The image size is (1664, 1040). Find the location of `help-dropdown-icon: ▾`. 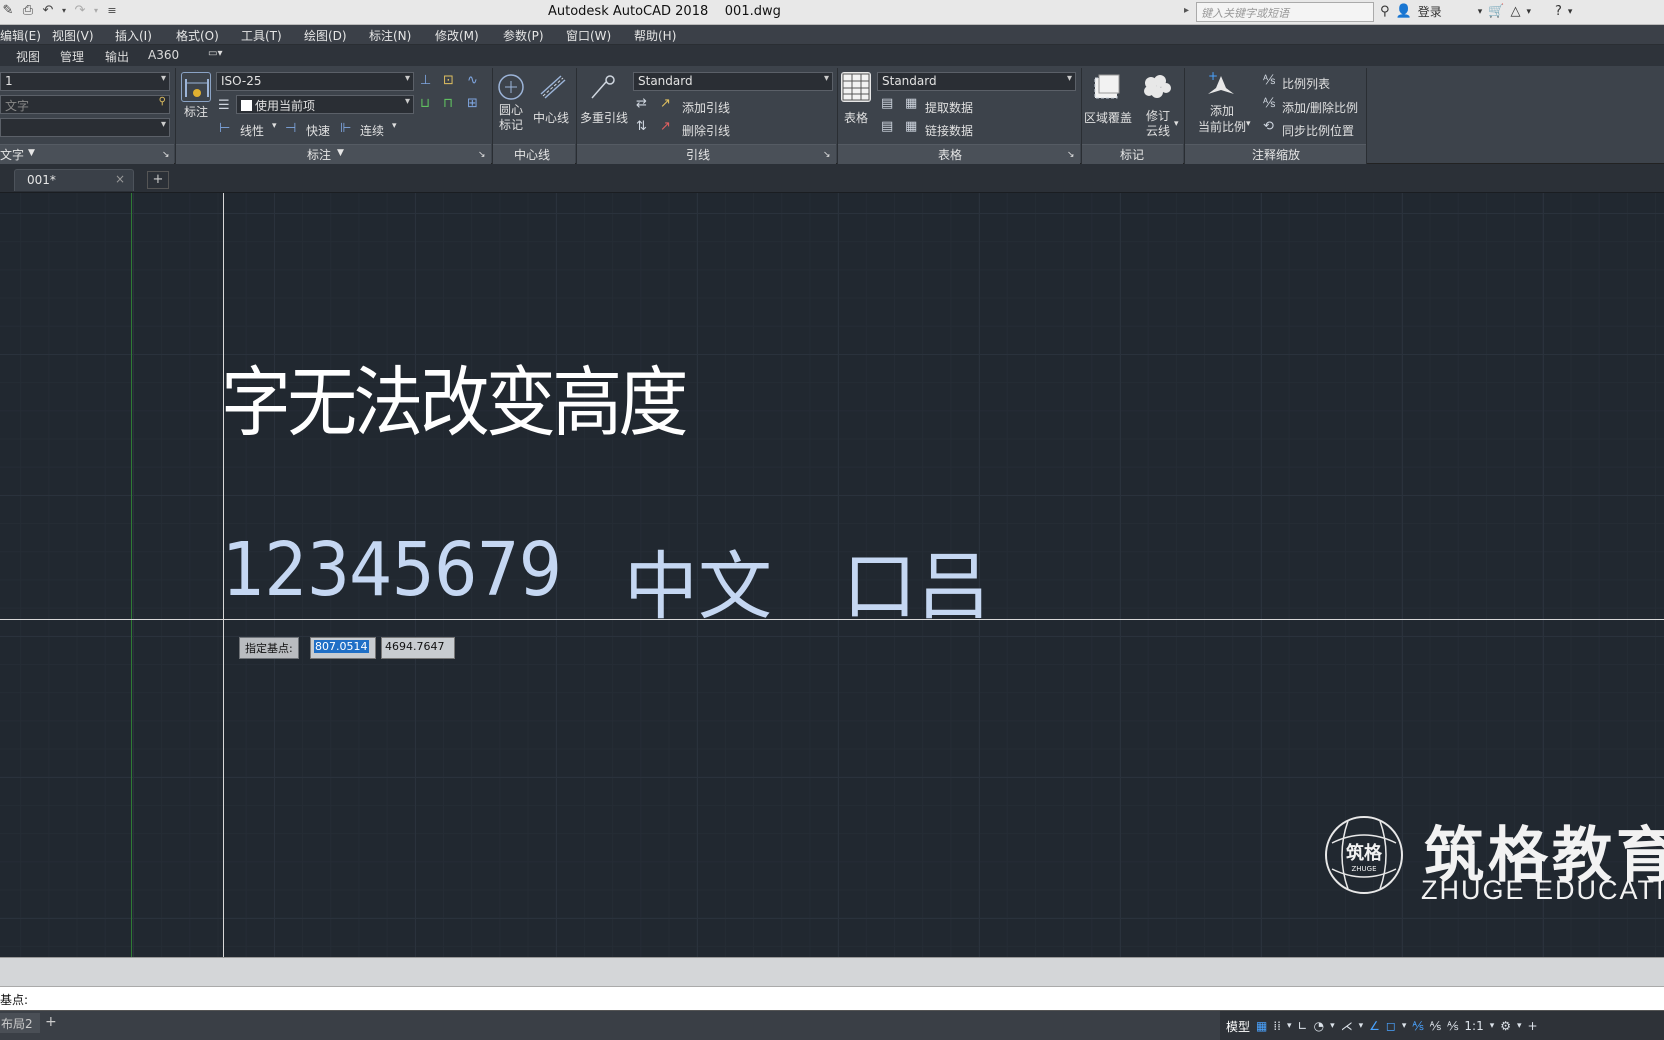

help-dropdown-icon: ▾ is located at coordinates (1570, 12).